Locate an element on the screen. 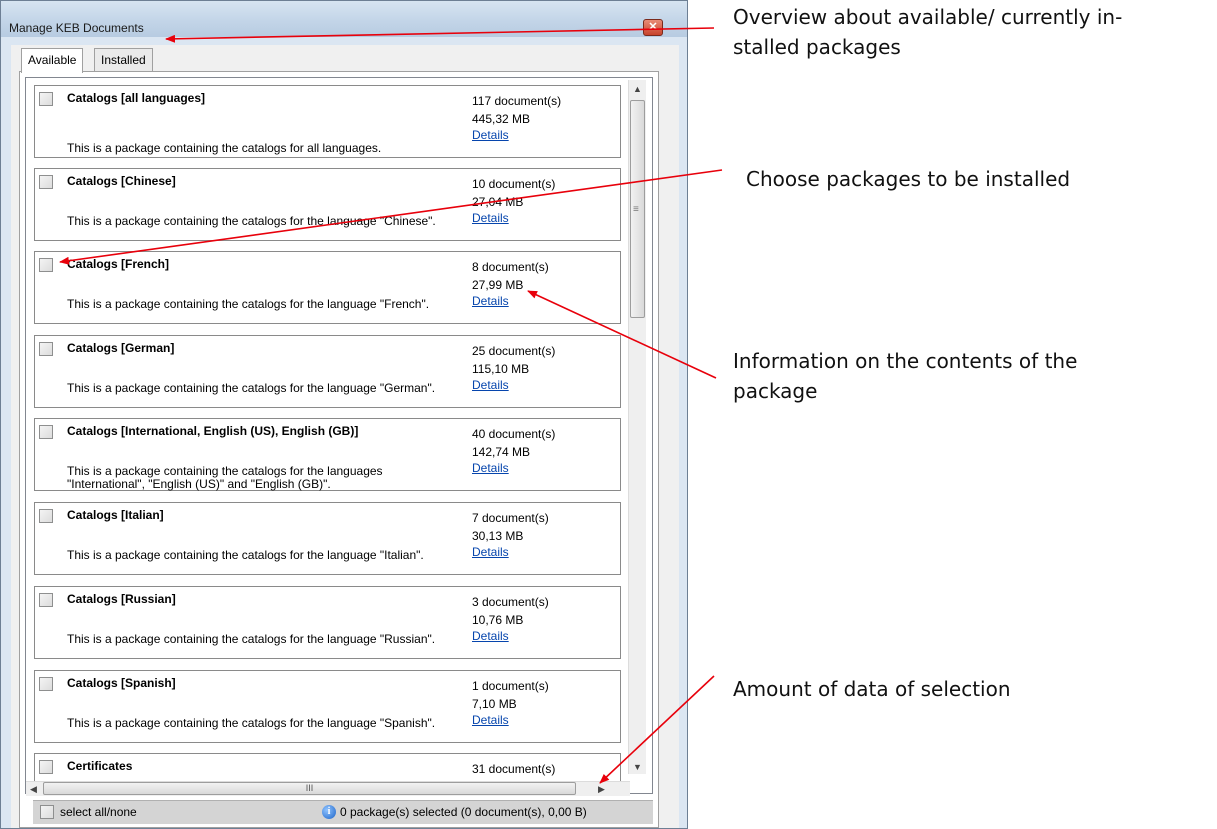 This screenshot has width=1217, height=829. arrow-information is located at coordinates (622, 334).